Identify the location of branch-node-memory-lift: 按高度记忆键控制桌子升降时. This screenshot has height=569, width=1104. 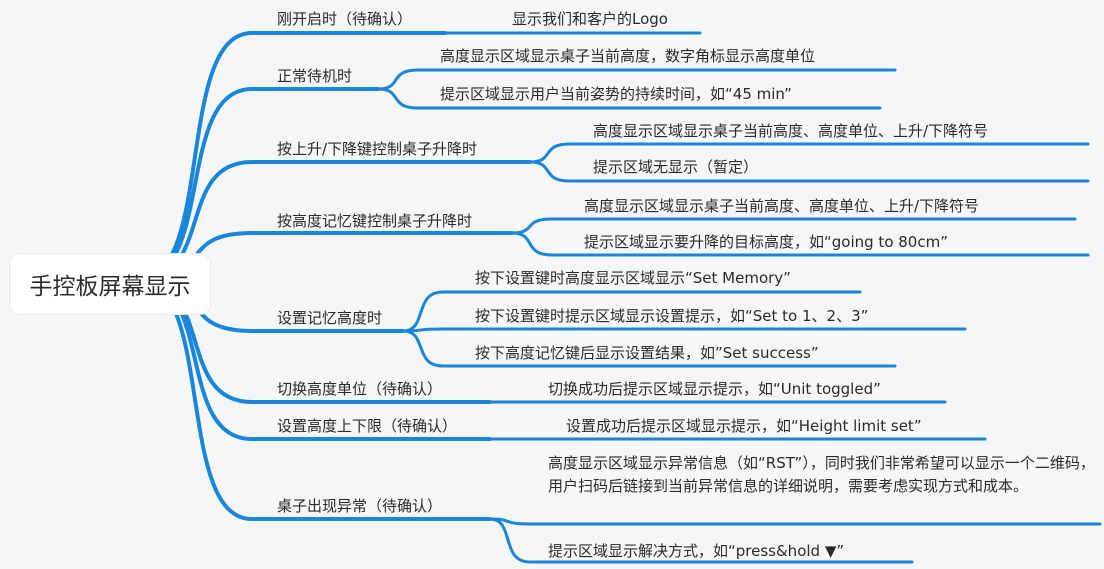
(374, 221).